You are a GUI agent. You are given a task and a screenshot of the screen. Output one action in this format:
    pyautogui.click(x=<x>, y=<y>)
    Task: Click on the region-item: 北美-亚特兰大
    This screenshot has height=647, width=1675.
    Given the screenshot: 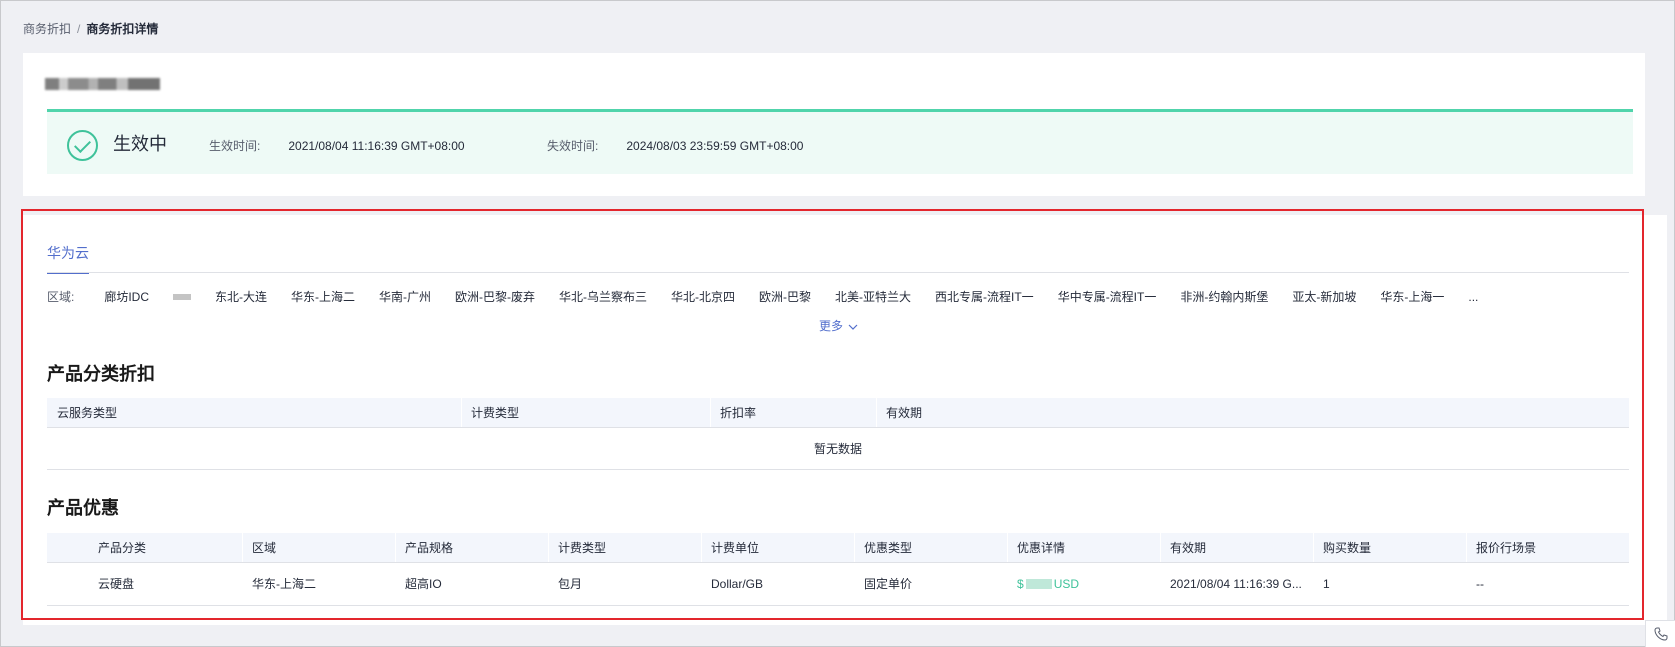 What is the action you would take?
    pyautogui.click(x=873, y=297)
    